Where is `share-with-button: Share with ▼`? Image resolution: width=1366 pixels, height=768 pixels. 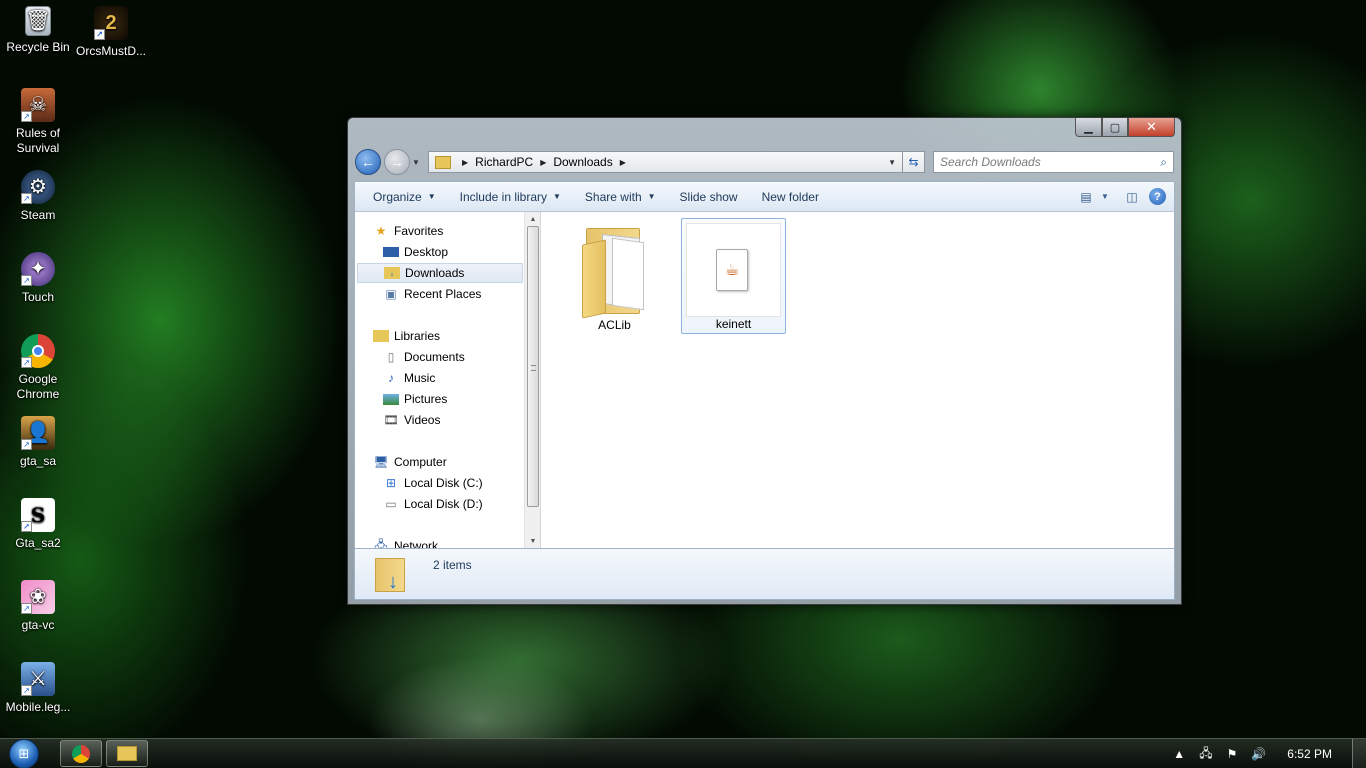 share-with-button: Share with ▼ is located at coordinates (620, 197).